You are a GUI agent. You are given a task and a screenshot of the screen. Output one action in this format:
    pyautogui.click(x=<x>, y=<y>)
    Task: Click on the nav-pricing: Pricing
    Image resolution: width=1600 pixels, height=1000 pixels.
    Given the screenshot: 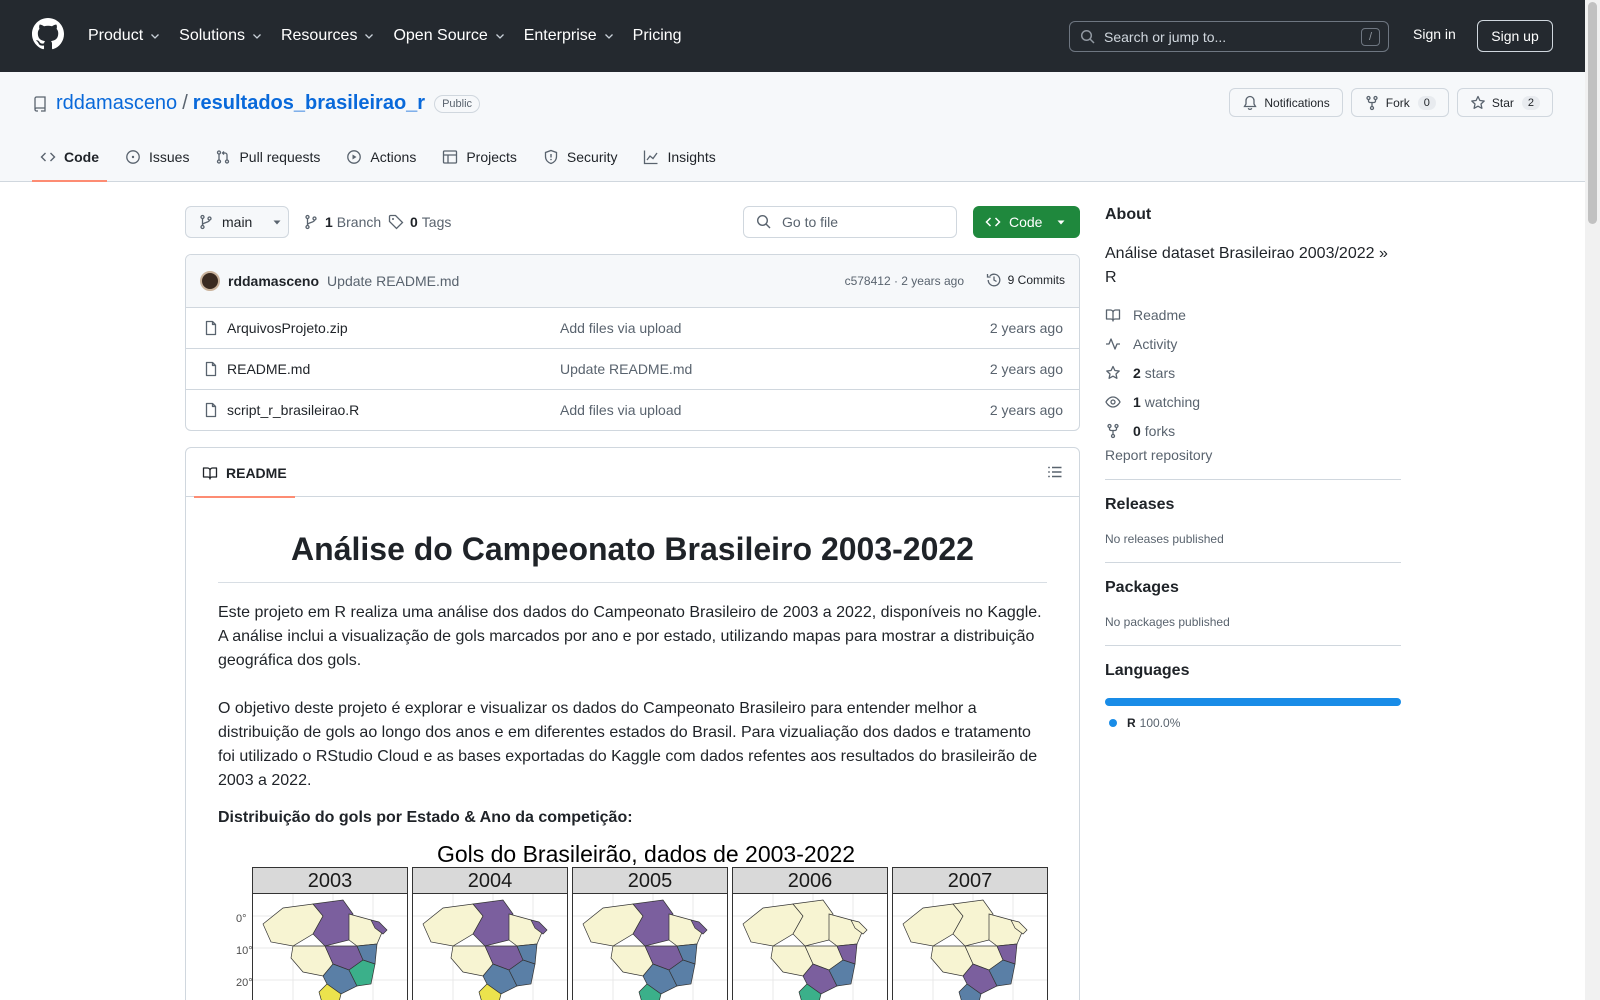 What is the action you would take?
    pyautogui.click(x=657, y=36)
    